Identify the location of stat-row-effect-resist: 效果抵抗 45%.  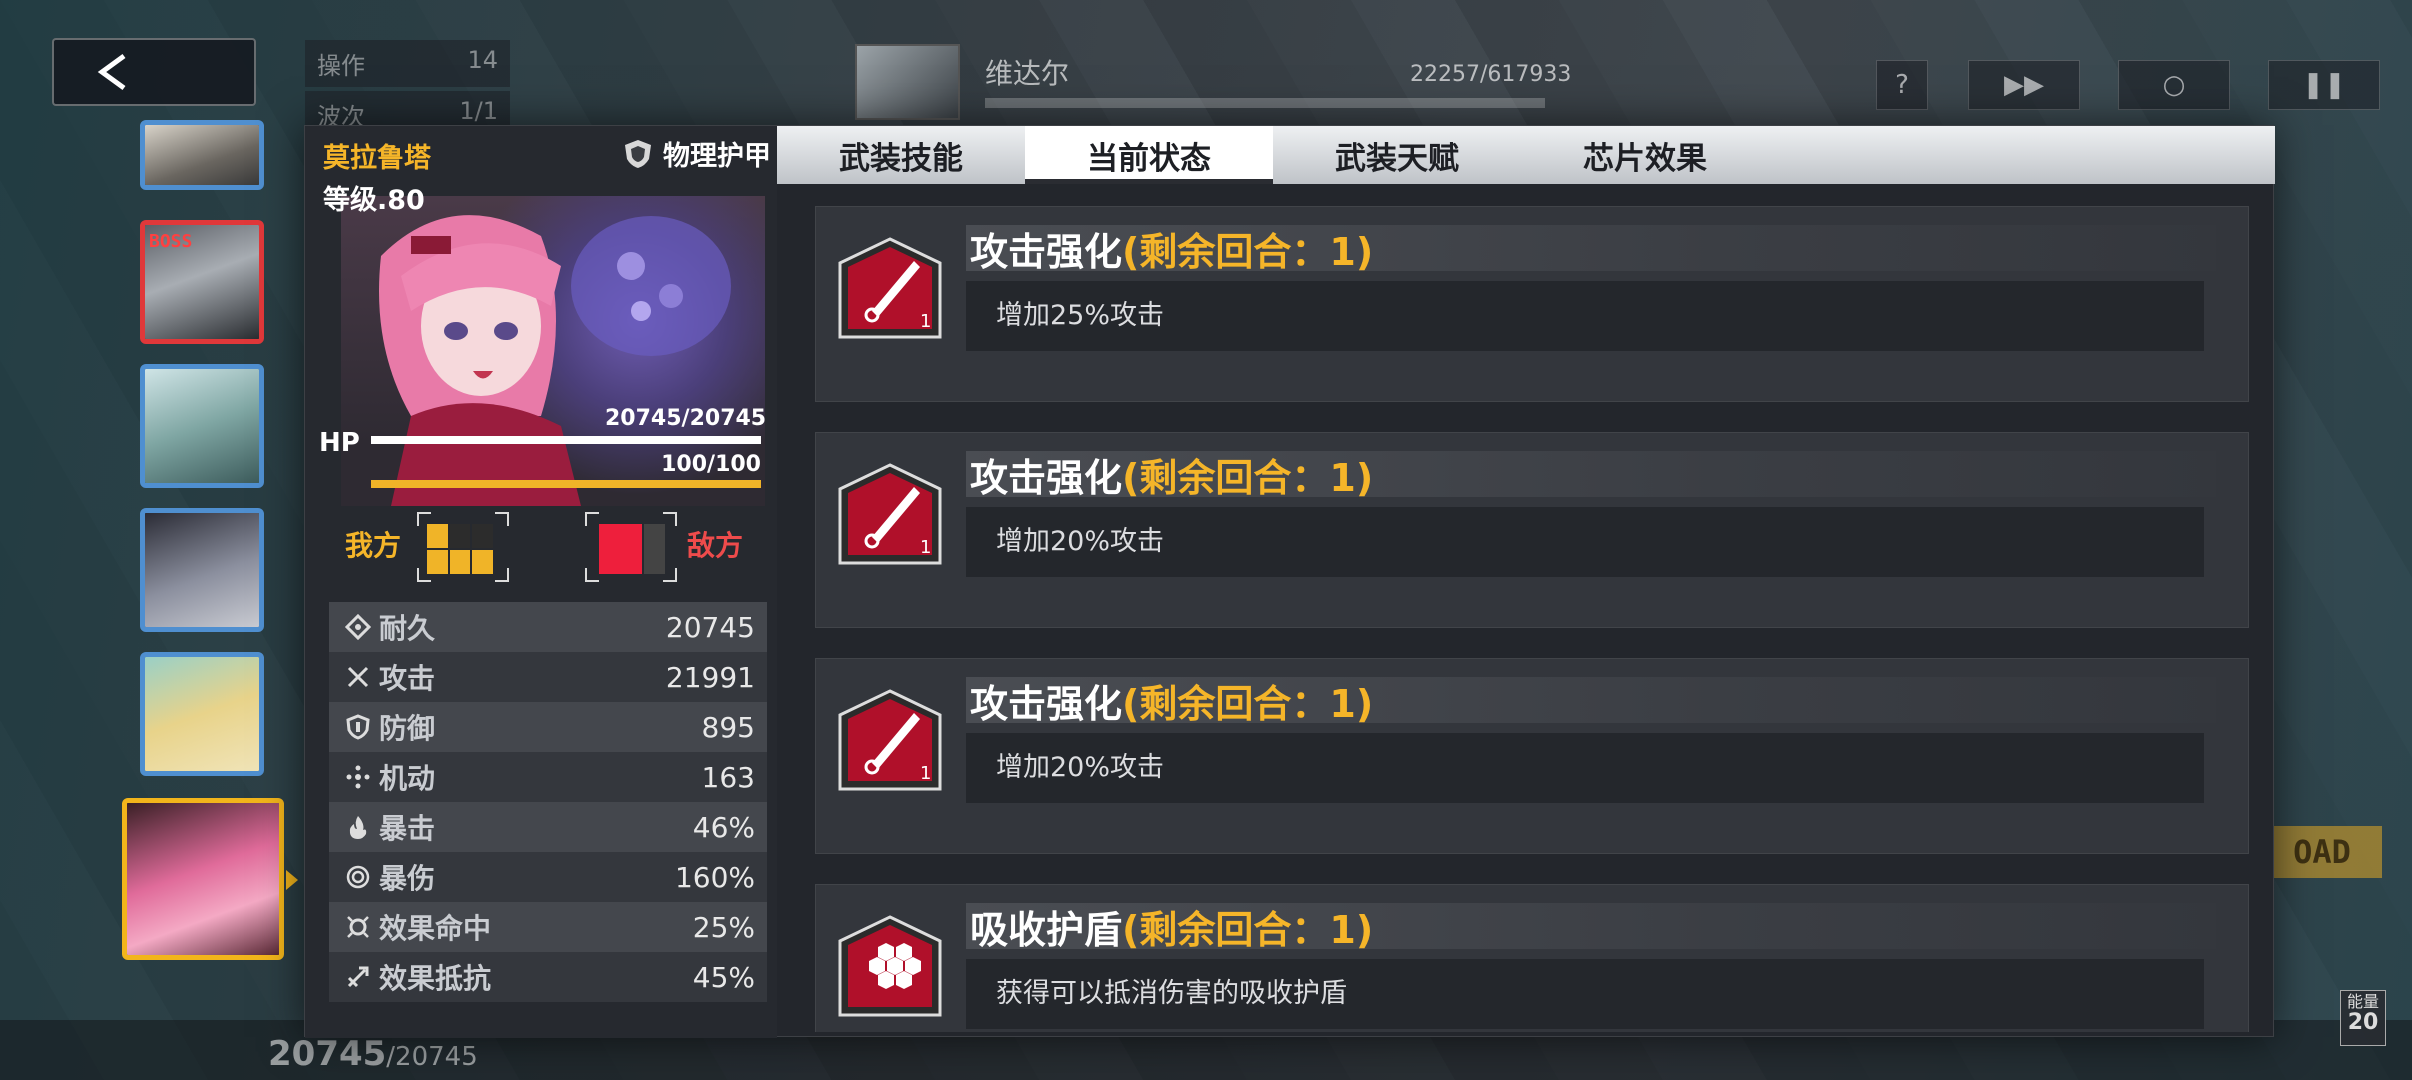
(548, 977).